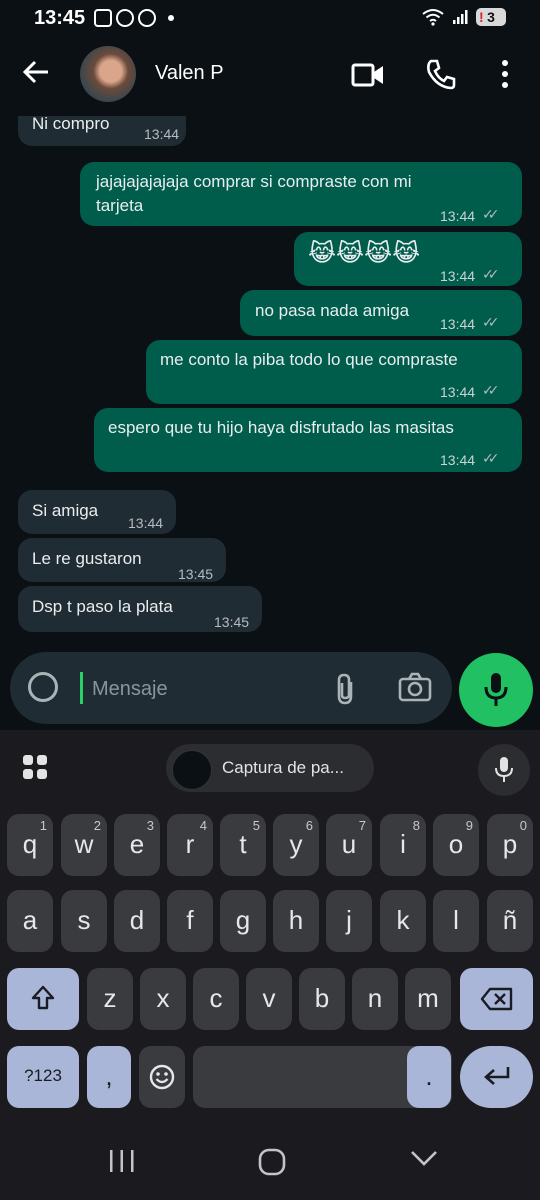  Describe the element at coordinates (36, 76) in the screenshot. I see `back-arrow-icon` at that location.